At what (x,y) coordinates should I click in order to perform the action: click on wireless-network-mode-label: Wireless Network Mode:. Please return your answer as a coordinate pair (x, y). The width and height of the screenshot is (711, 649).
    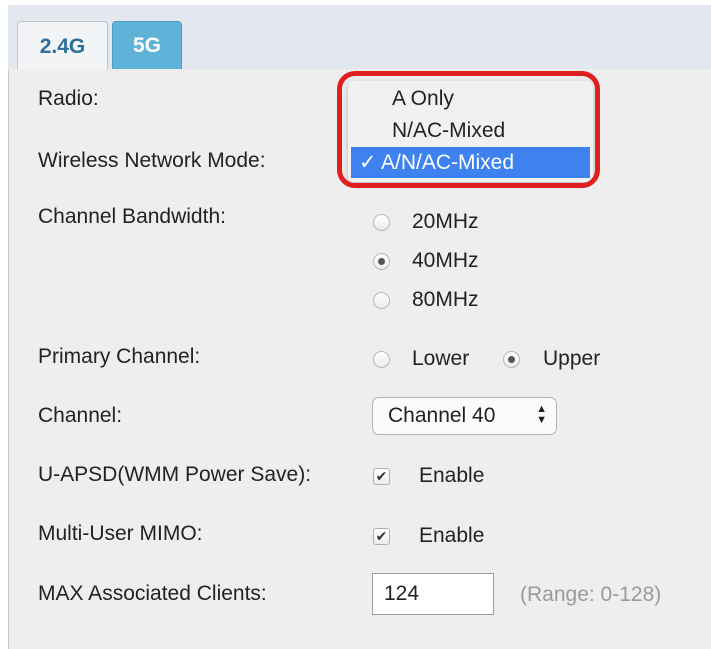
    Looking at the image, I should click on (152, 160).